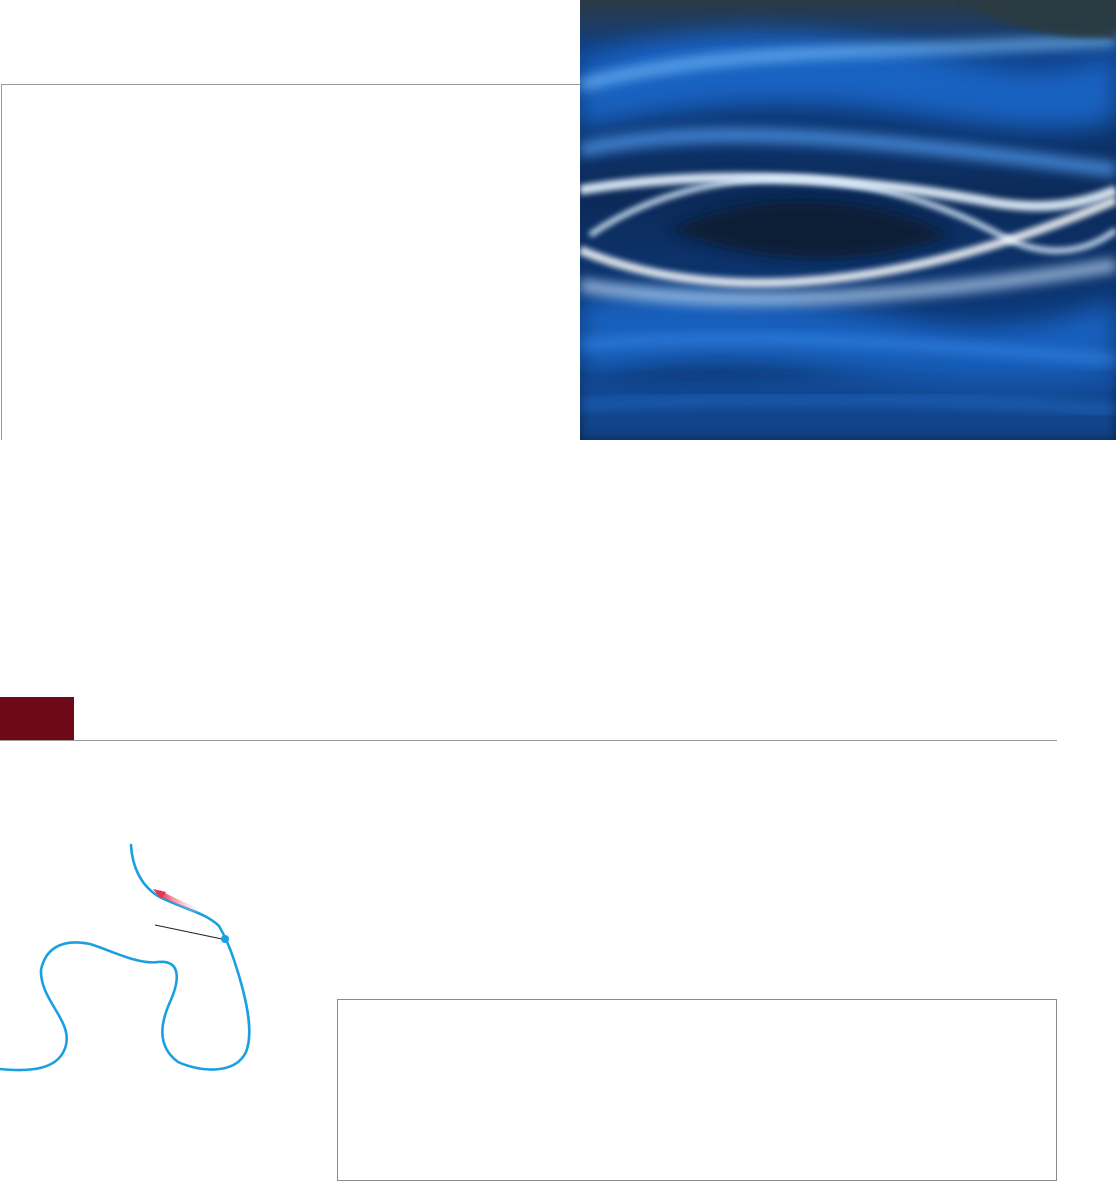 The height and width of the screenshot is (1181, 1116). I want to click on leader-line, so click(188, 932).